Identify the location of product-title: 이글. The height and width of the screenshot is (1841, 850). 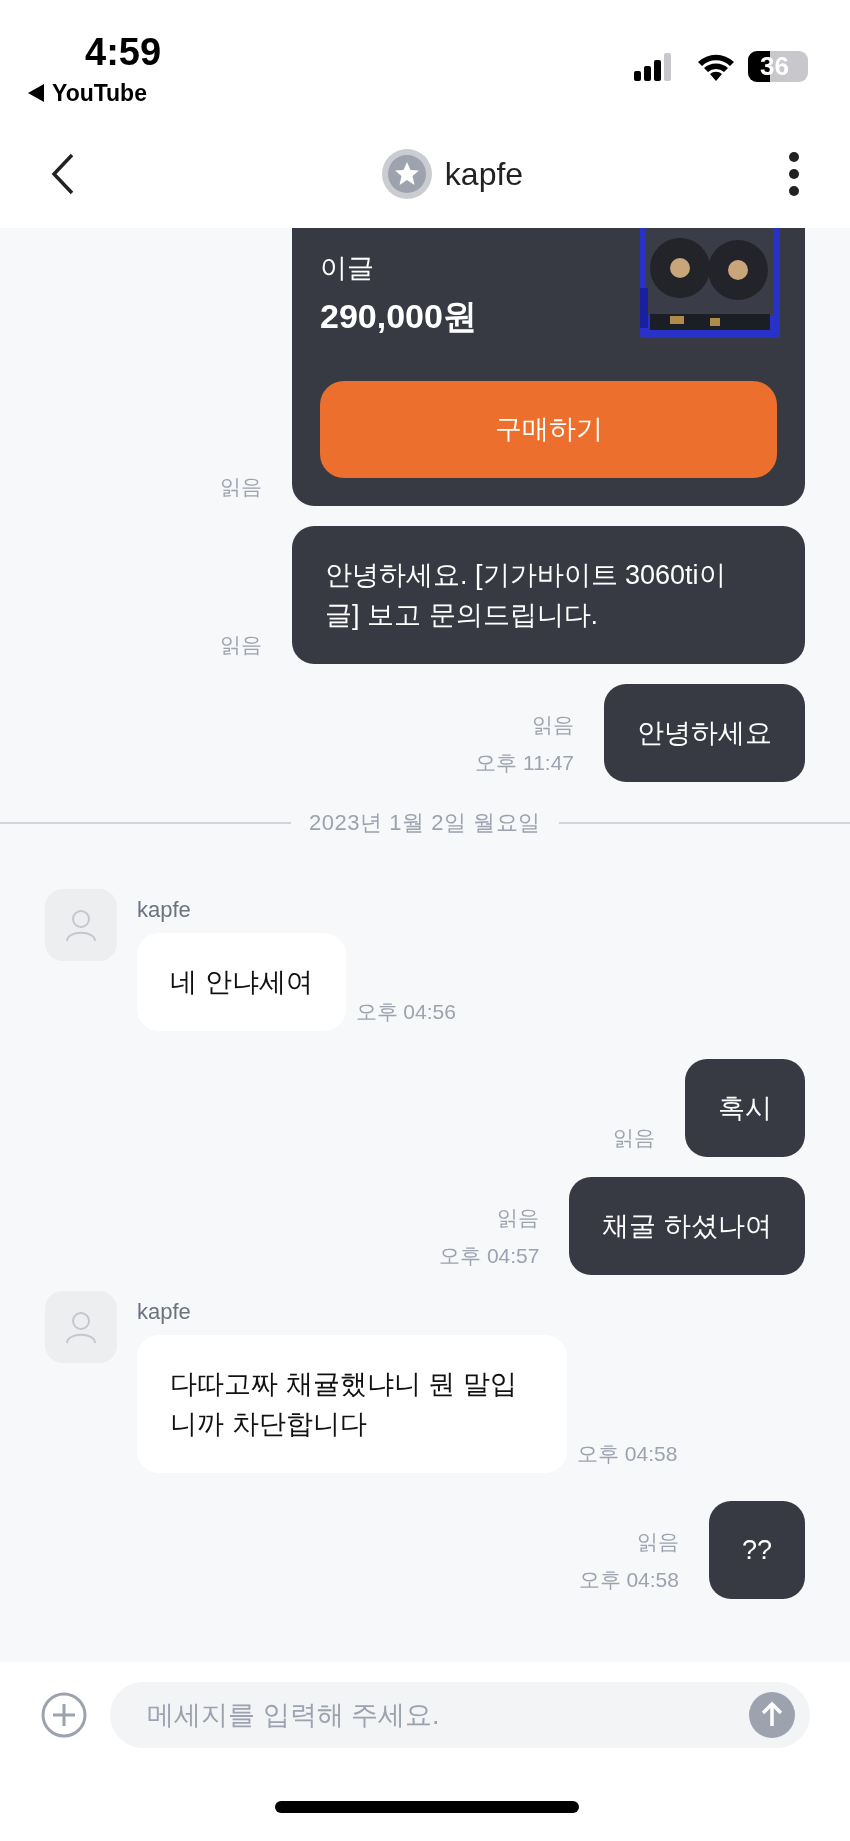
(347, 268).